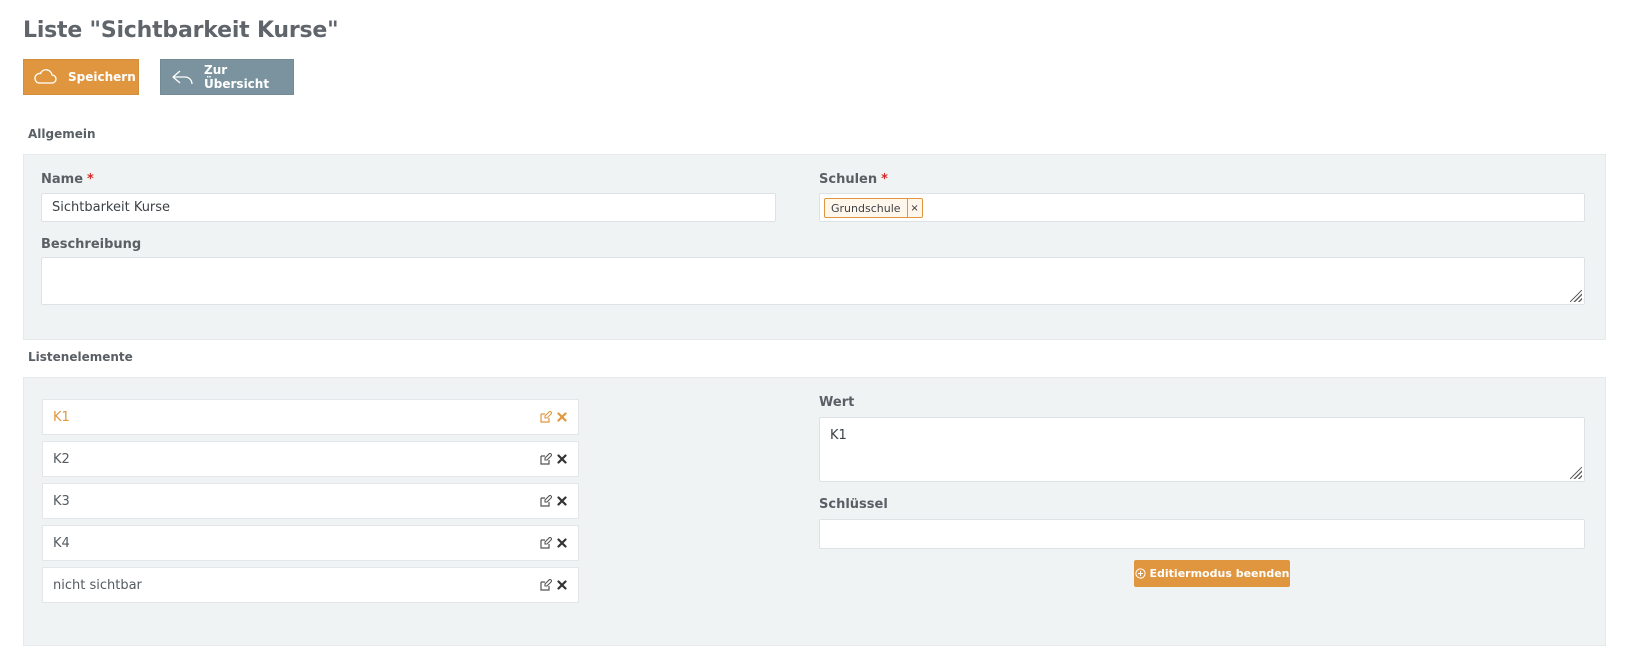 This screenshot has height=671, width=1628. Describe the element at coordinates (1219, 573) in the screenshot. I see `end-edit-mode-label: Editiermodus beenden` at that location.